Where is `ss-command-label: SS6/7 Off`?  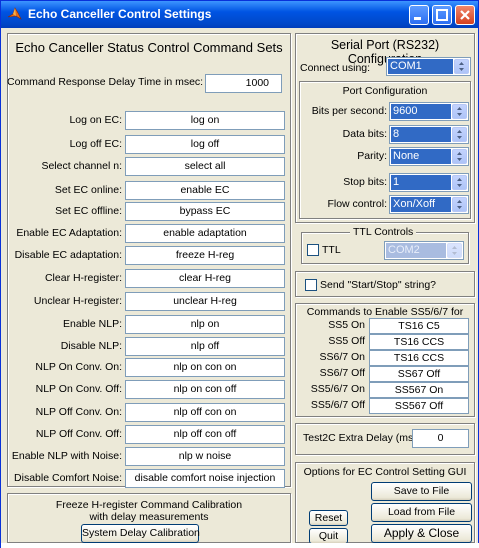
ss-command-label: SS6/7 Off is located at coordinates (342, 373).